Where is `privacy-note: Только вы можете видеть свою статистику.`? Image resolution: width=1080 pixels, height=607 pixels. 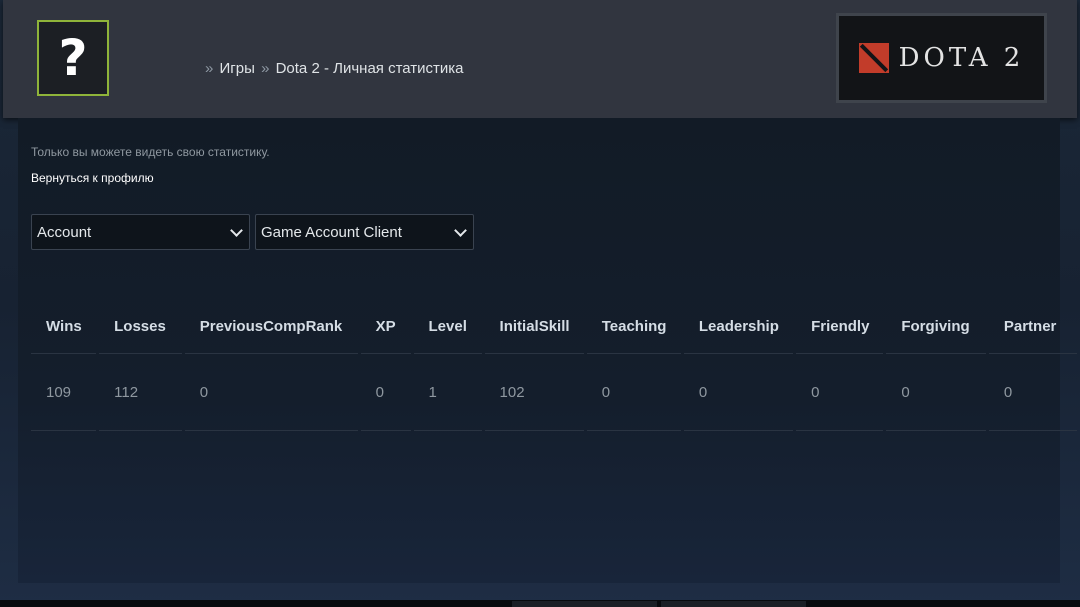 privacy-note: Только вы можете видеть свою статистику. is located at coordinates (150, 152).